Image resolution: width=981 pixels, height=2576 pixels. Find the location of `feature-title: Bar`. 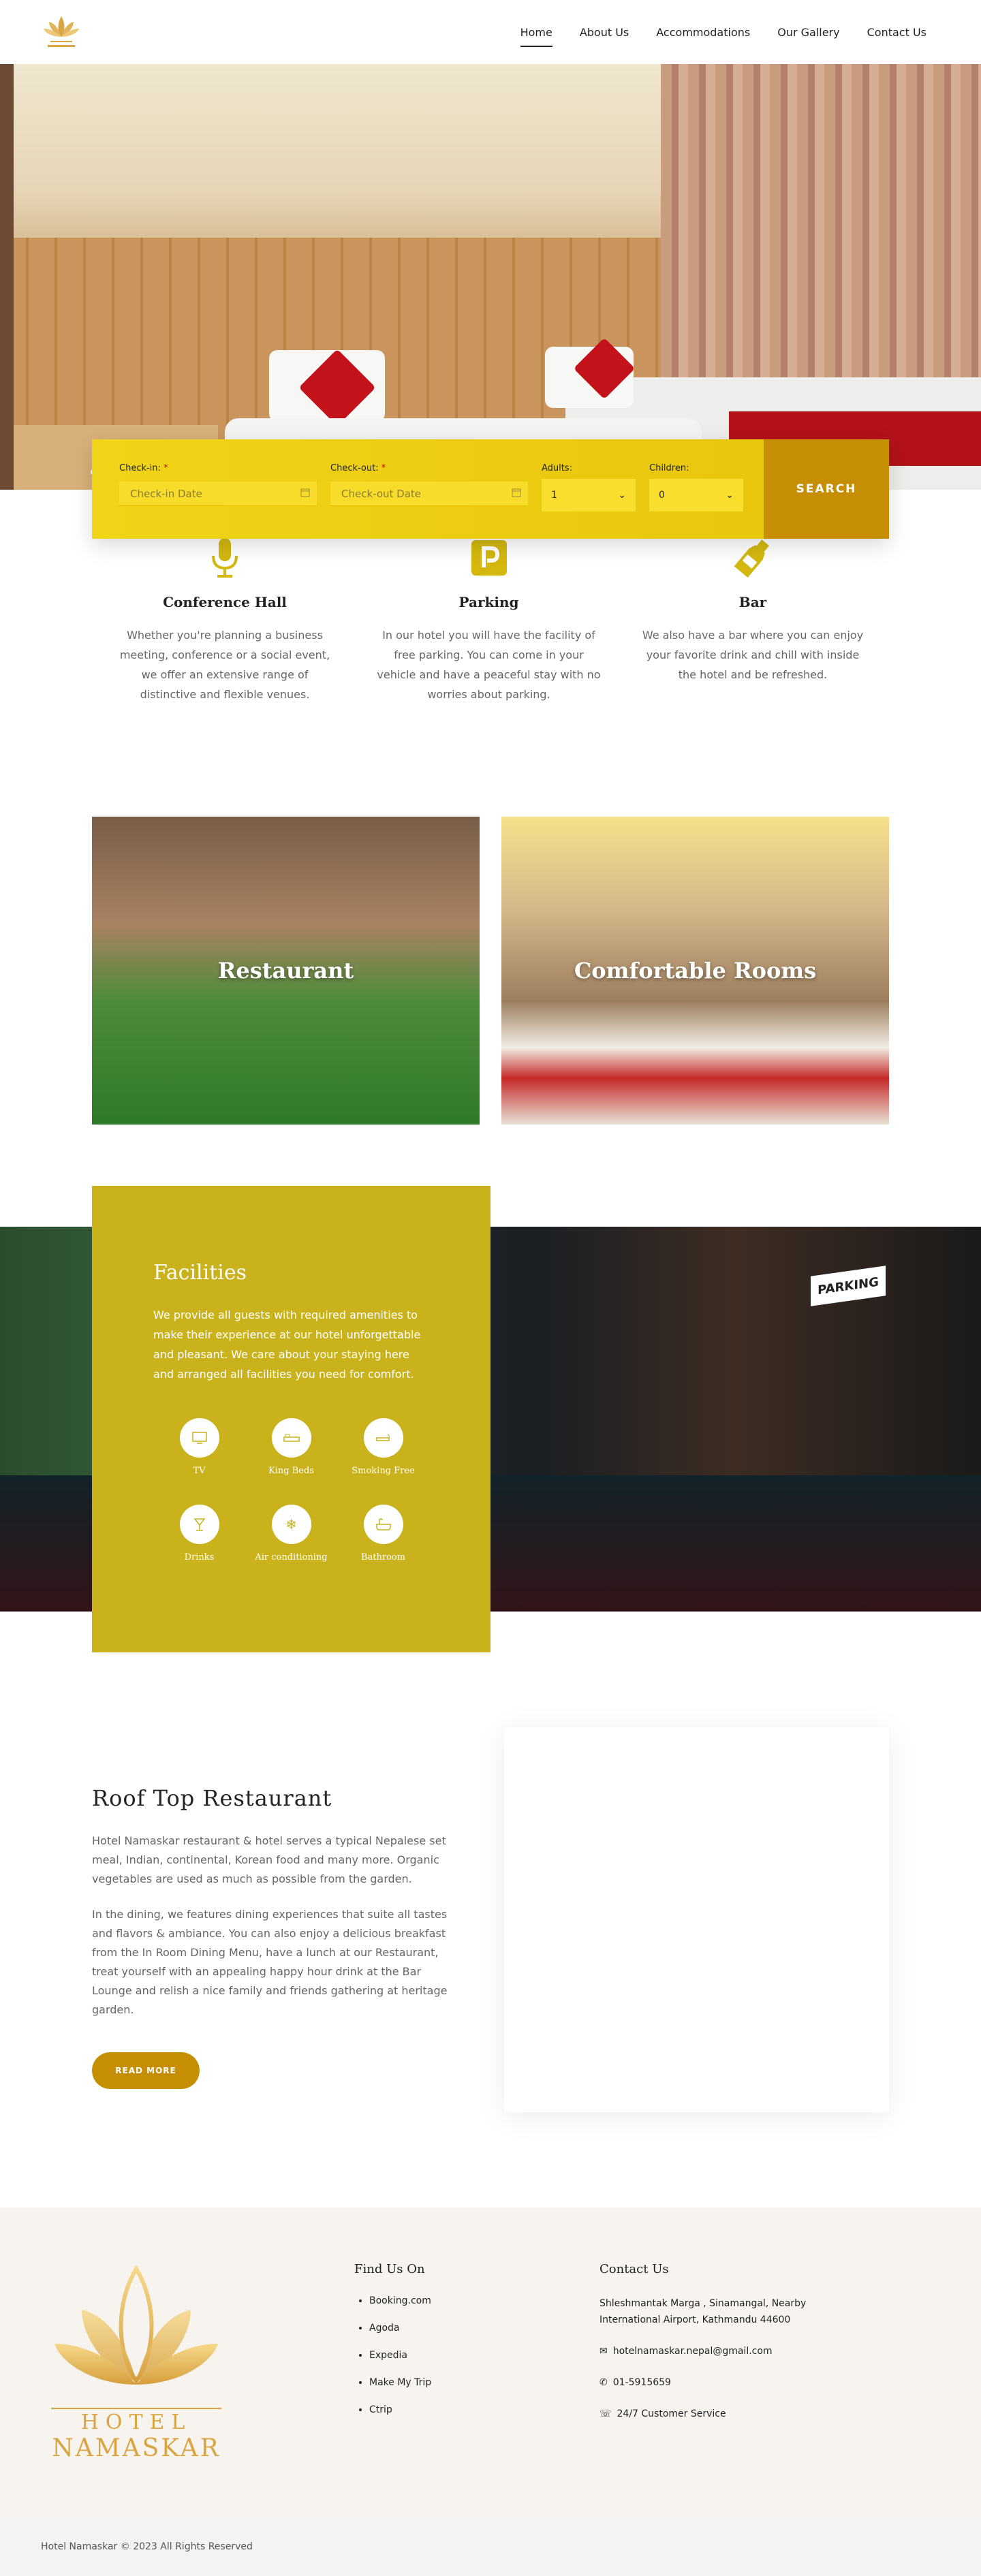

feature-title: Bar is located at coordinates (753, 602).